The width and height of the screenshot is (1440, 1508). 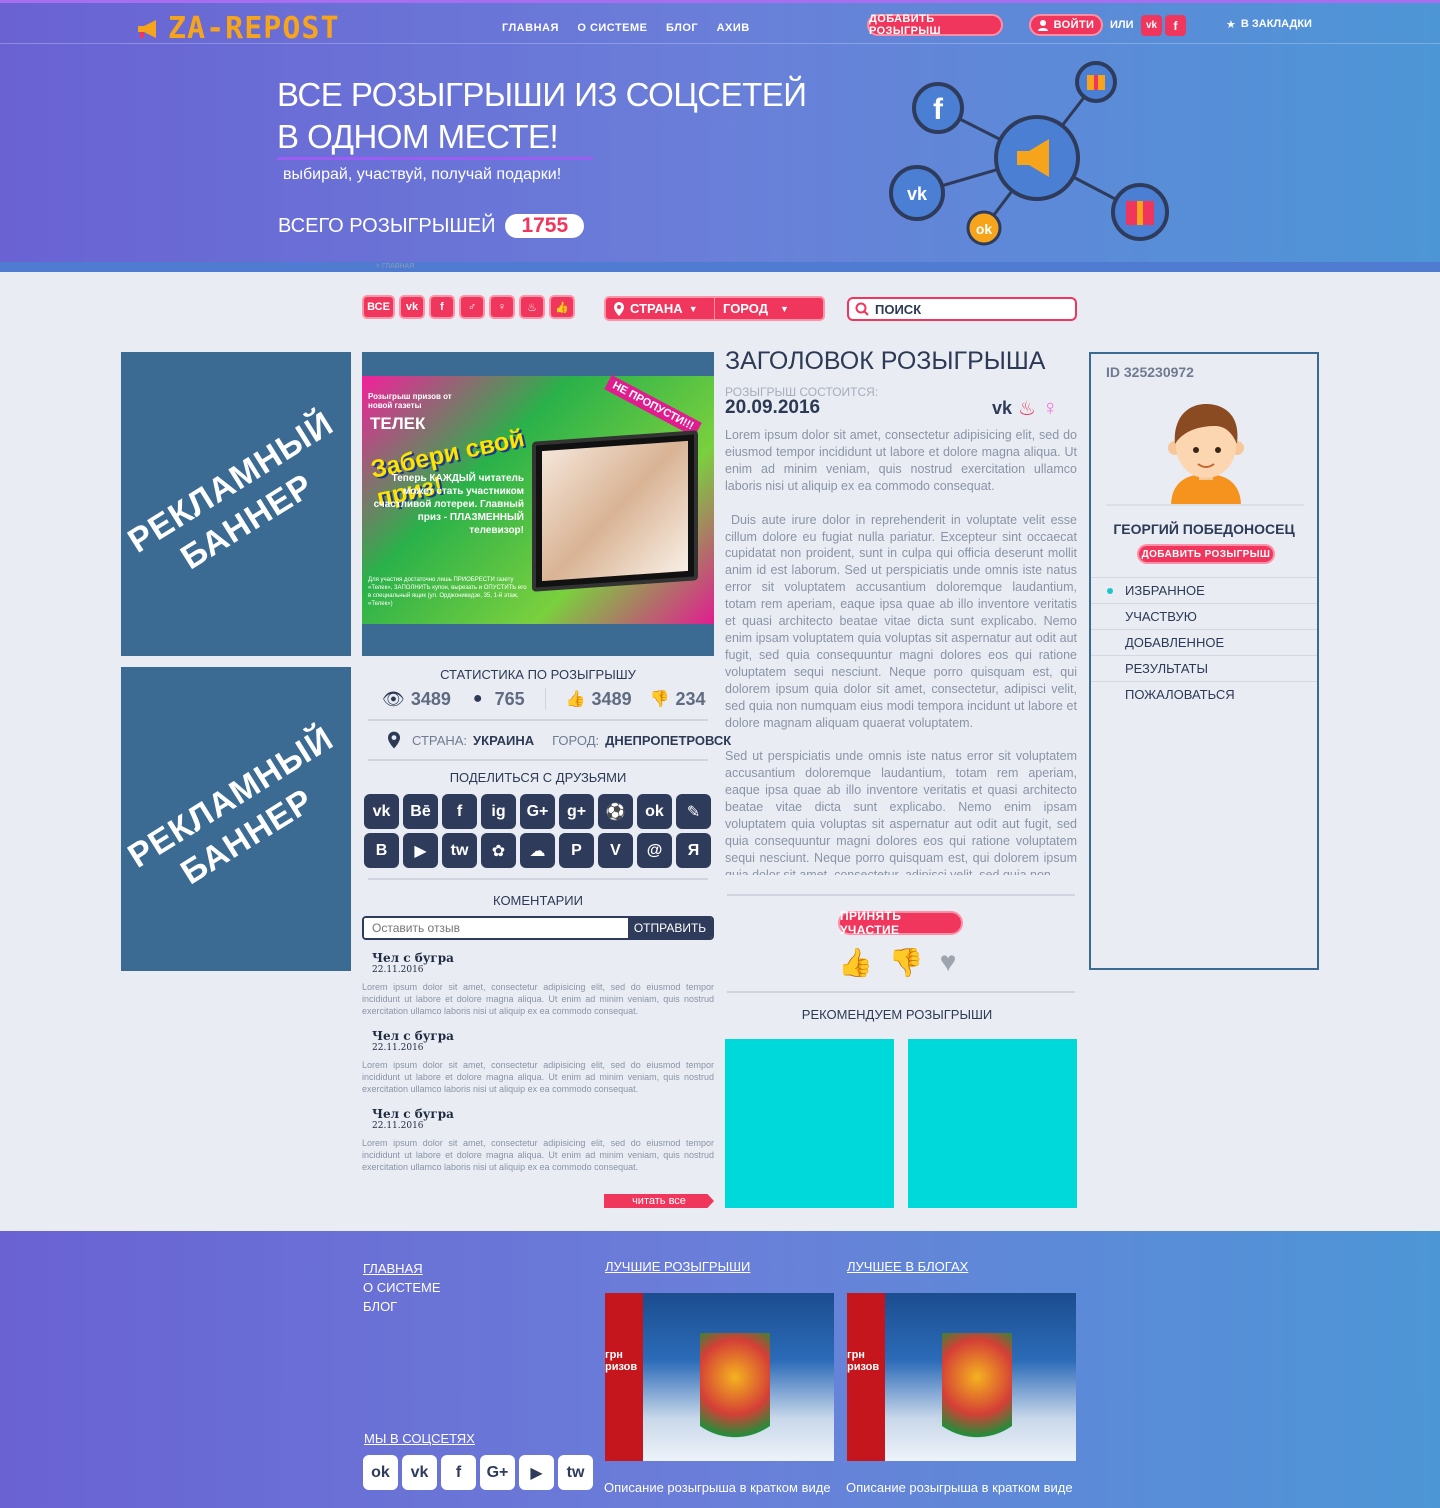 I want to click on filter-fire-icon: ♨, so click(x=532, y=307).